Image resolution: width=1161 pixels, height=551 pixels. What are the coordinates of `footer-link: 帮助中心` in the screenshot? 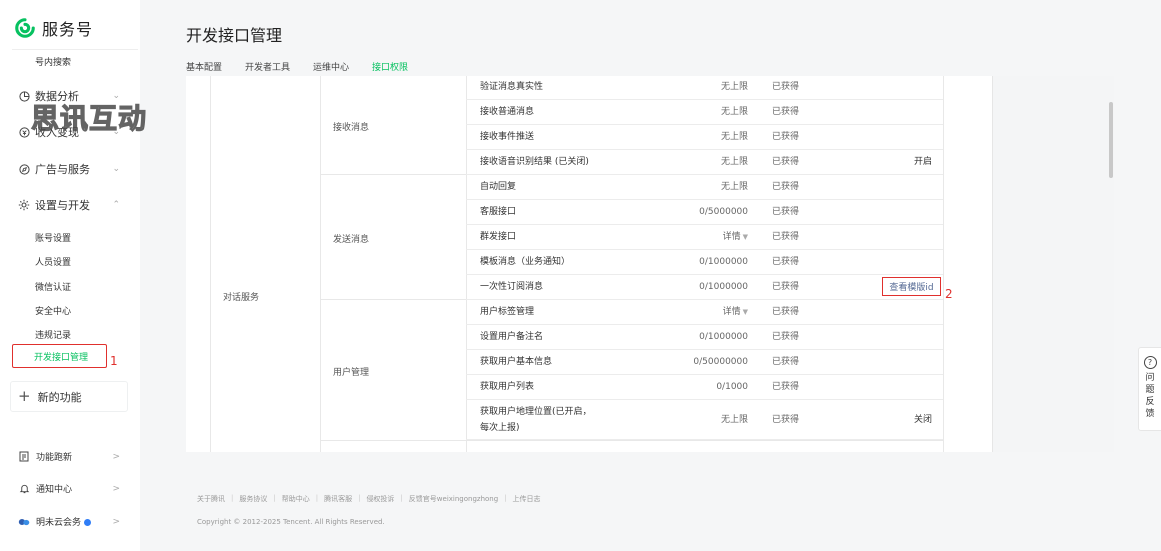 It's located at (296, 499).